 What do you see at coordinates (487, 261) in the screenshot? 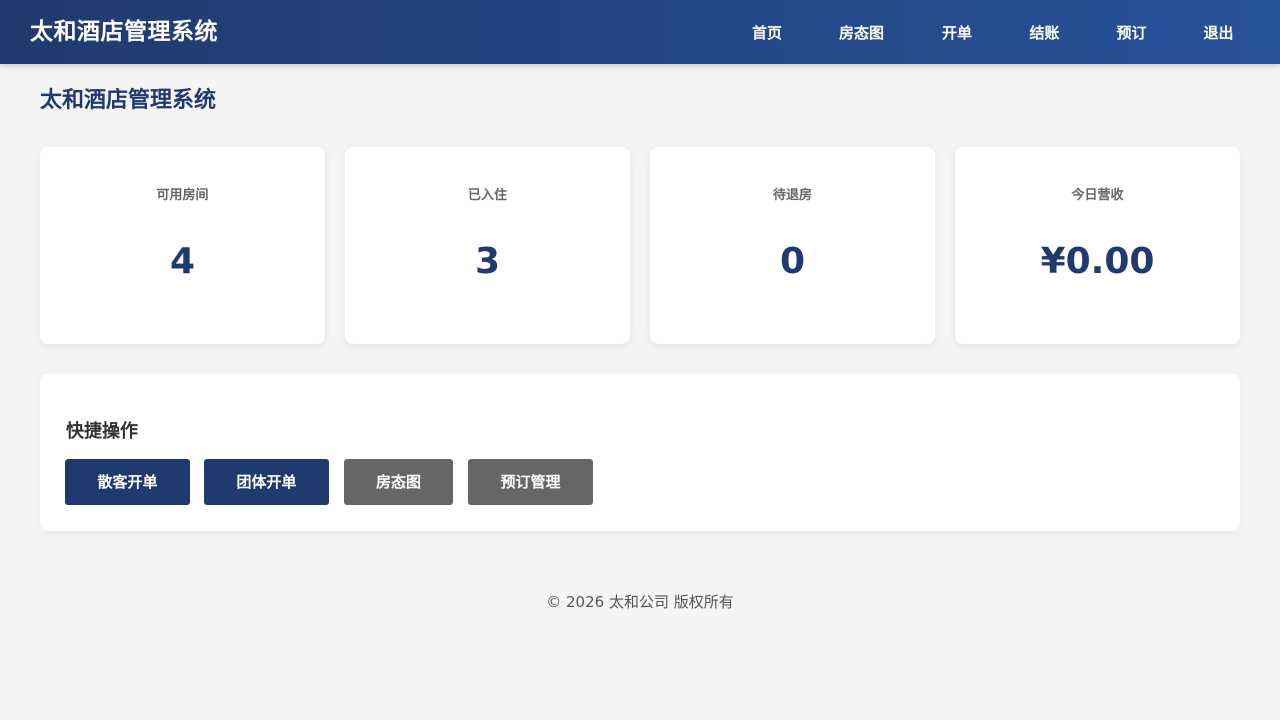
I see `stat-value: 3` at bounding box center [487, 261].